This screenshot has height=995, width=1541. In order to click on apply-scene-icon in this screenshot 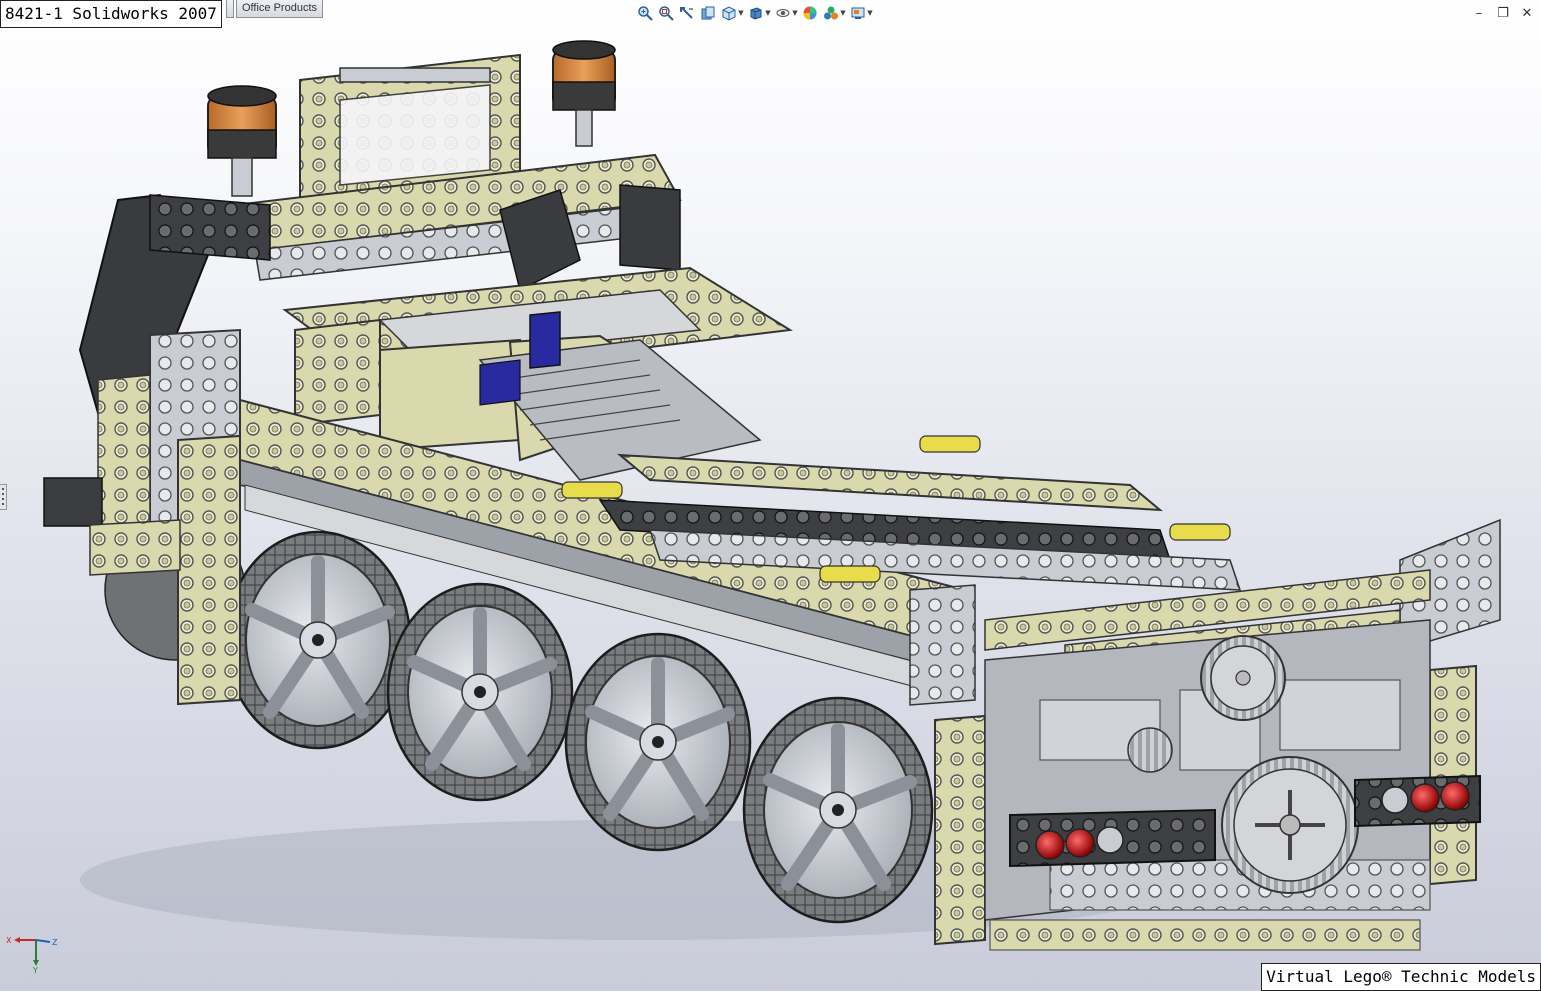, I will do `click(831, 13)`.